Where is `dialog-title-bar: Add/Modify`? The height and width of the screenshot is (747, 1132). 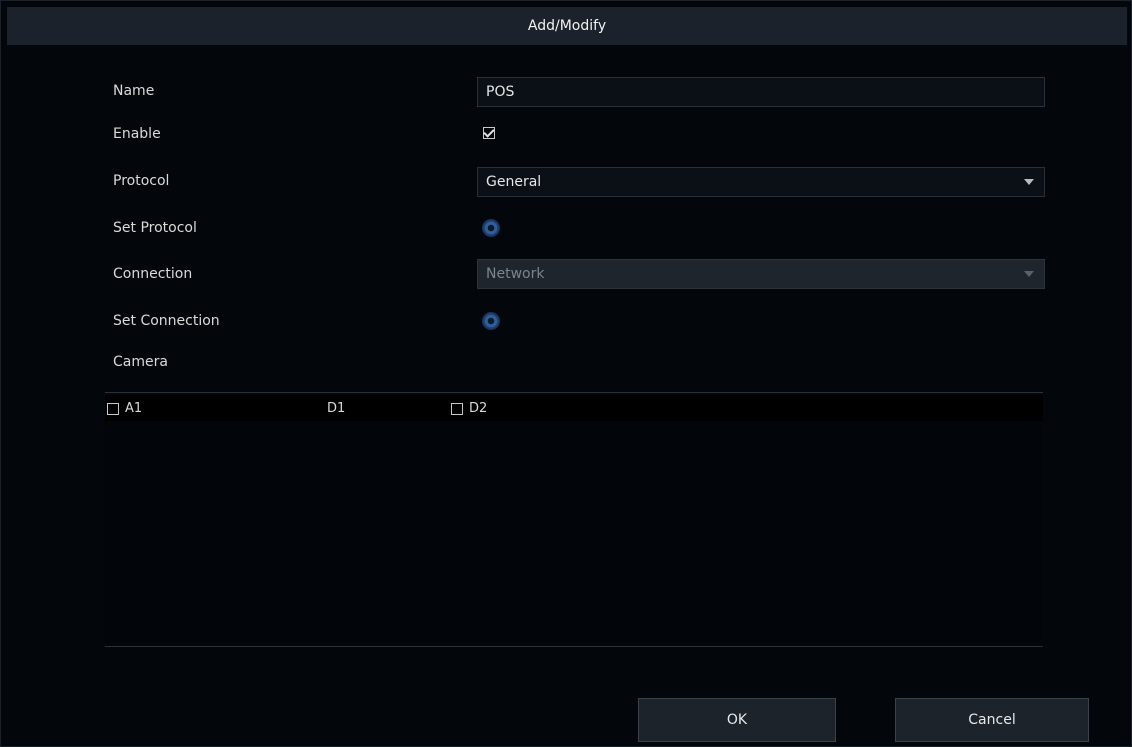
dialog-title-bar: Add/Modify is located at coordinates (567, 26).